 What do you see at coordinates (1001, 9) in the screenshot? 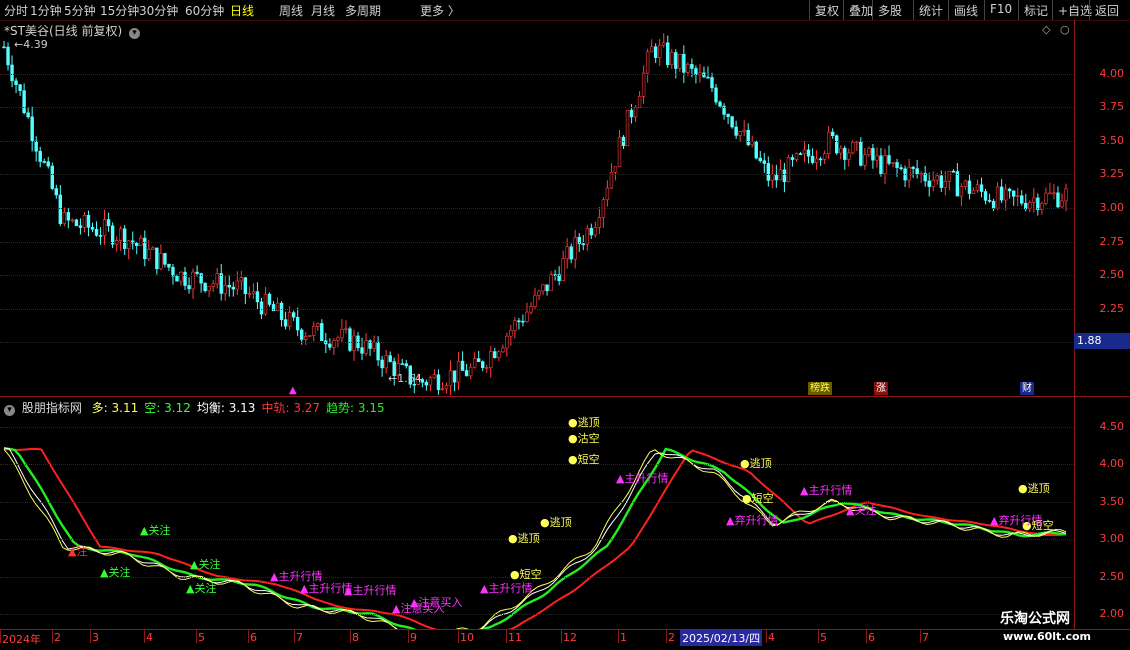
I see `toolbar-button-5: F10` at bounding box center [1001, 9].